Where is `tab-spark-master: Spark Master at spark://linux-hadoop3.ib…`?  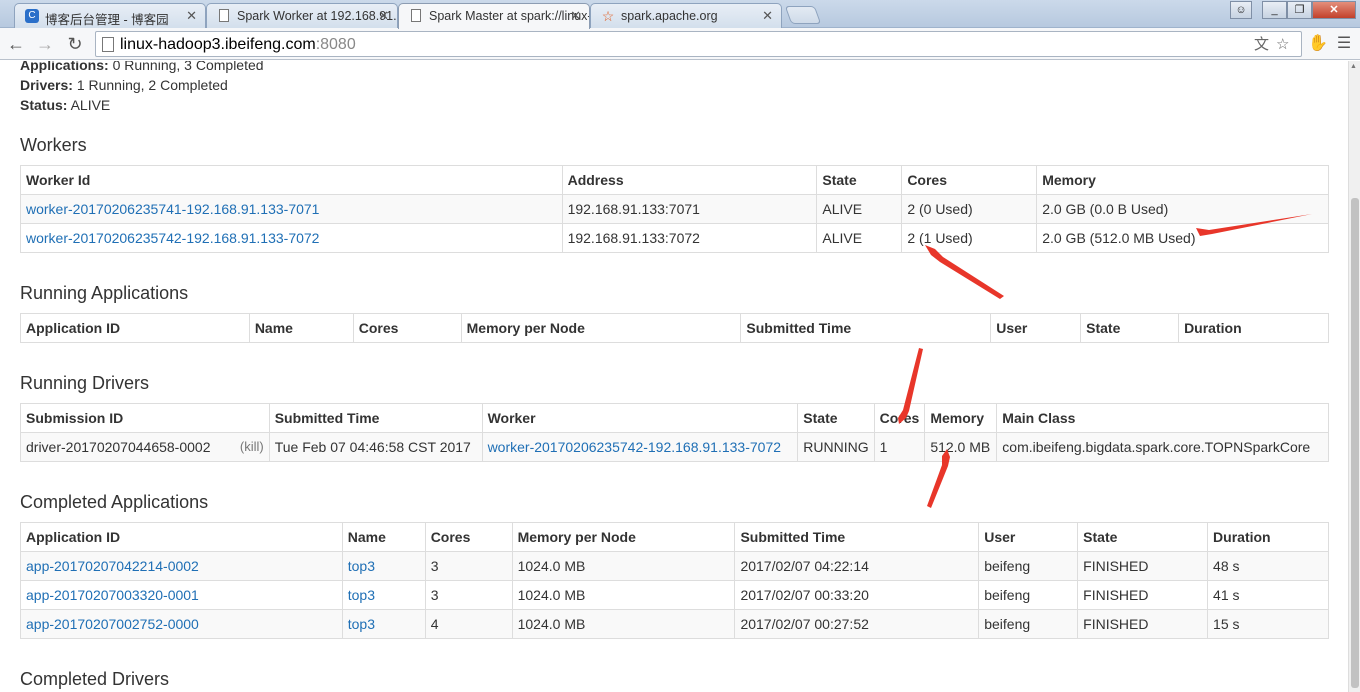 tab-spark-master: Spark Master at spark://linux-hadoop3.ib… is located at coordinates (494, 16).